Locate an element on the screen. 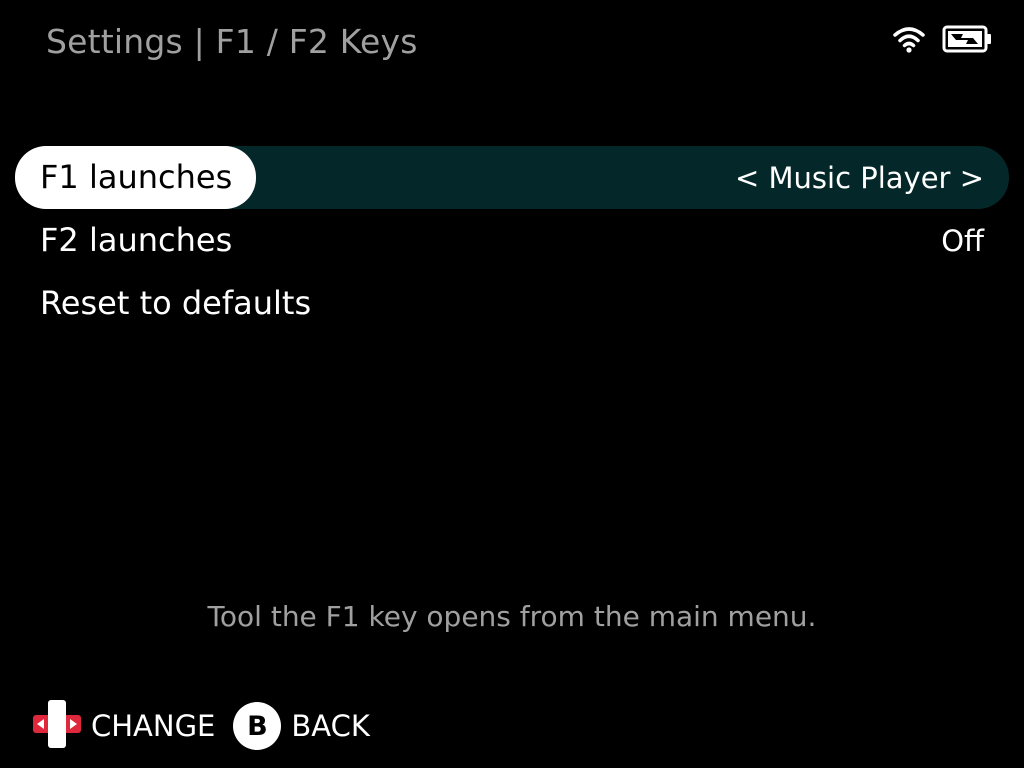  battery-charging-icon is located at coordinates (967, 41).